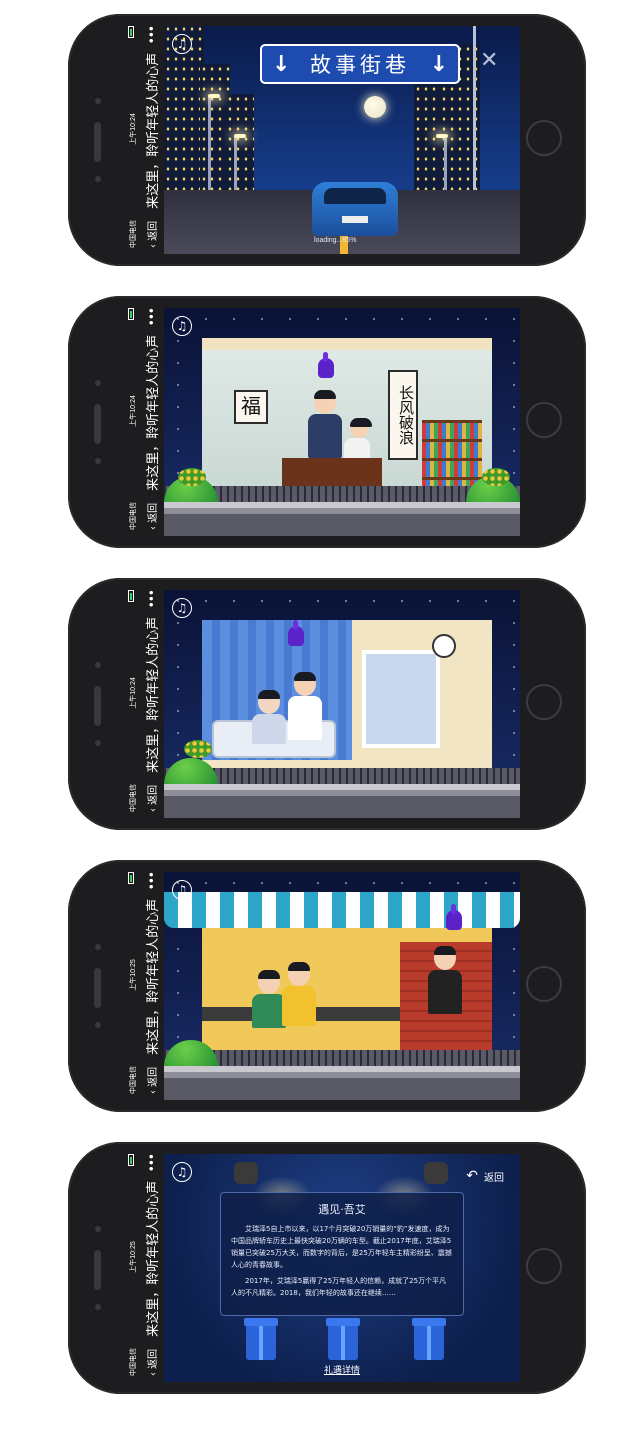  Describe the element at coordinates (342, 1209) in the screenshot. I see `card-title: 遇见·吾艾` at that location.